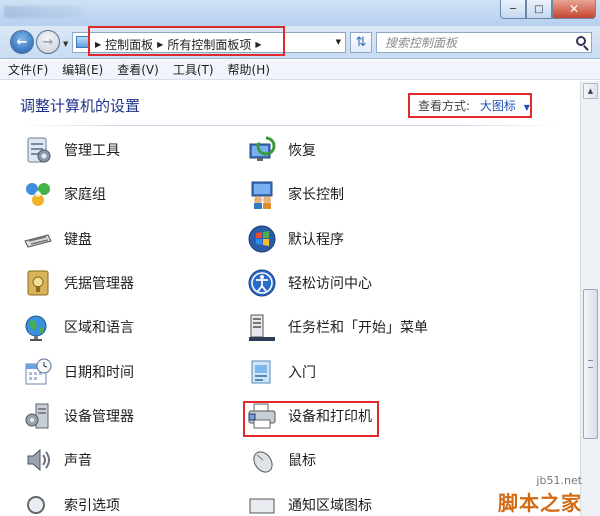 This screenshot has width=600, height=516. I want to click on watermark-site: jb51.net, so click(559, 480).